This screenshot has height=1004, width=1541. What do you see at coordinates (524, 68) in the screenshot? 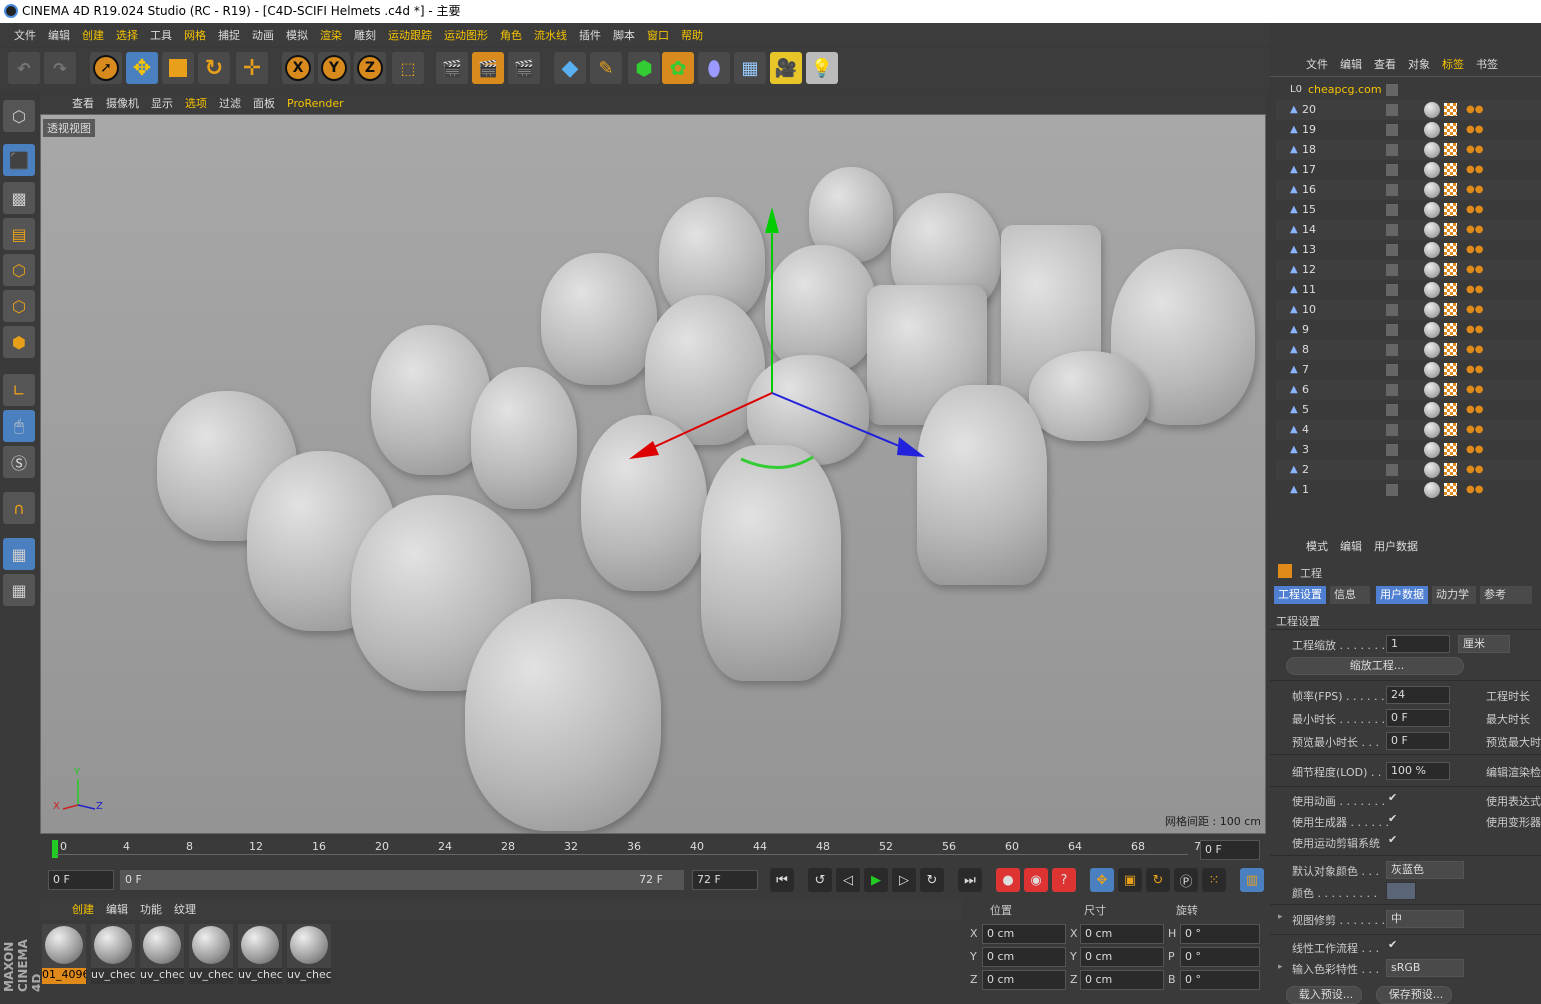
I see `render-settings-icon: 🎬` at bounding box center [524, 68].